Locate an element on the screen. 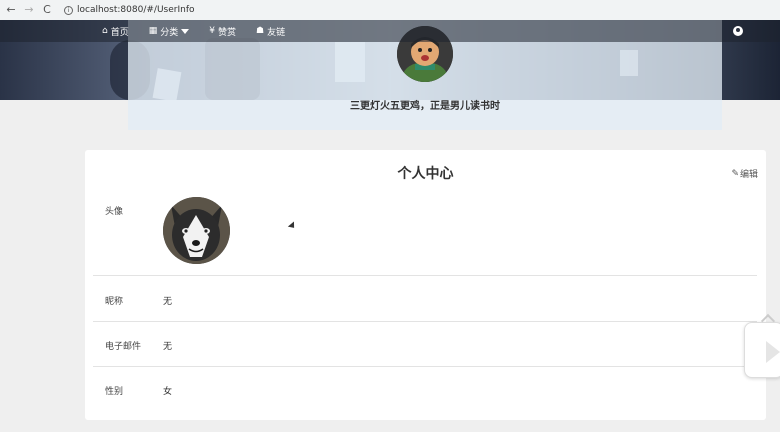 This screenshot has height=432, width=780. nickname-value: 无 is located at coordinates (168, 302).